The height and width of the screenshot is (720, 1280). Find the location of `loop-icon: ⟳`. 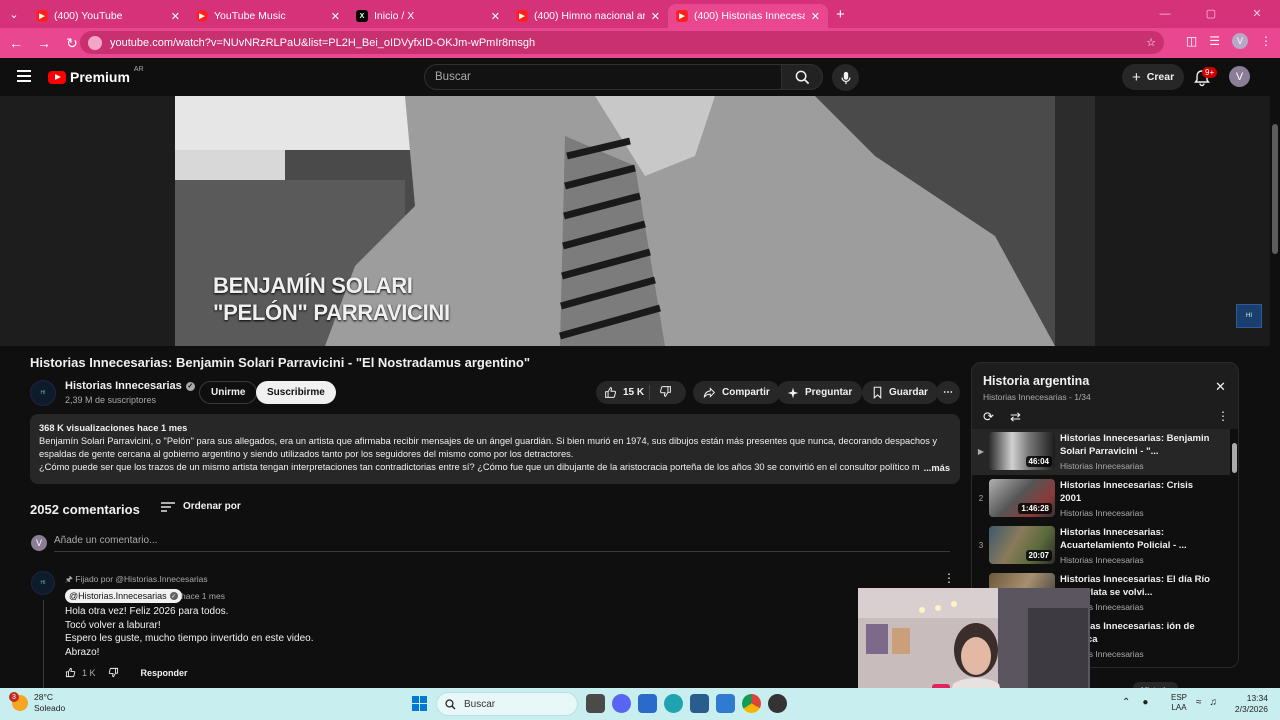

loop-icon: ⟳ is located at coordinates (988, 417).